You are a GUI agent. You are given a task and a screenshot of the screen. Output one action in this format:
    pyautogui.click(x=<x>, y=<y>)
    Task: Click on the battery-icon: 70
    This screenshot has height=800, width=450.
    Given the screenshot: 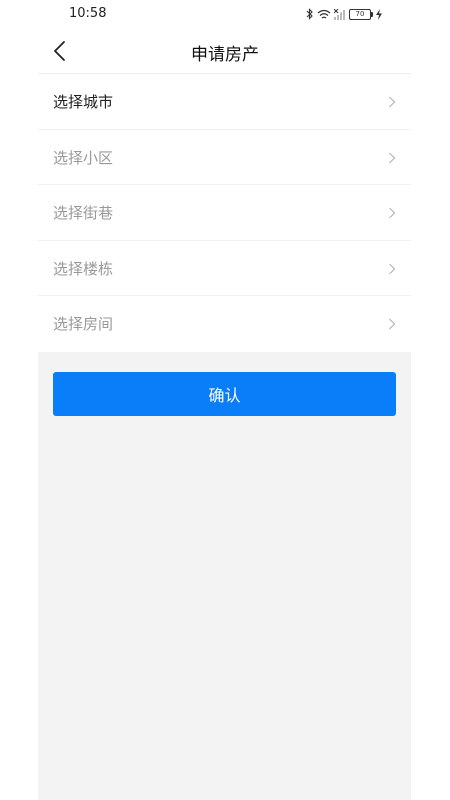 What is the action you would take?
    pyautogui.click(x=361, y=14)
    